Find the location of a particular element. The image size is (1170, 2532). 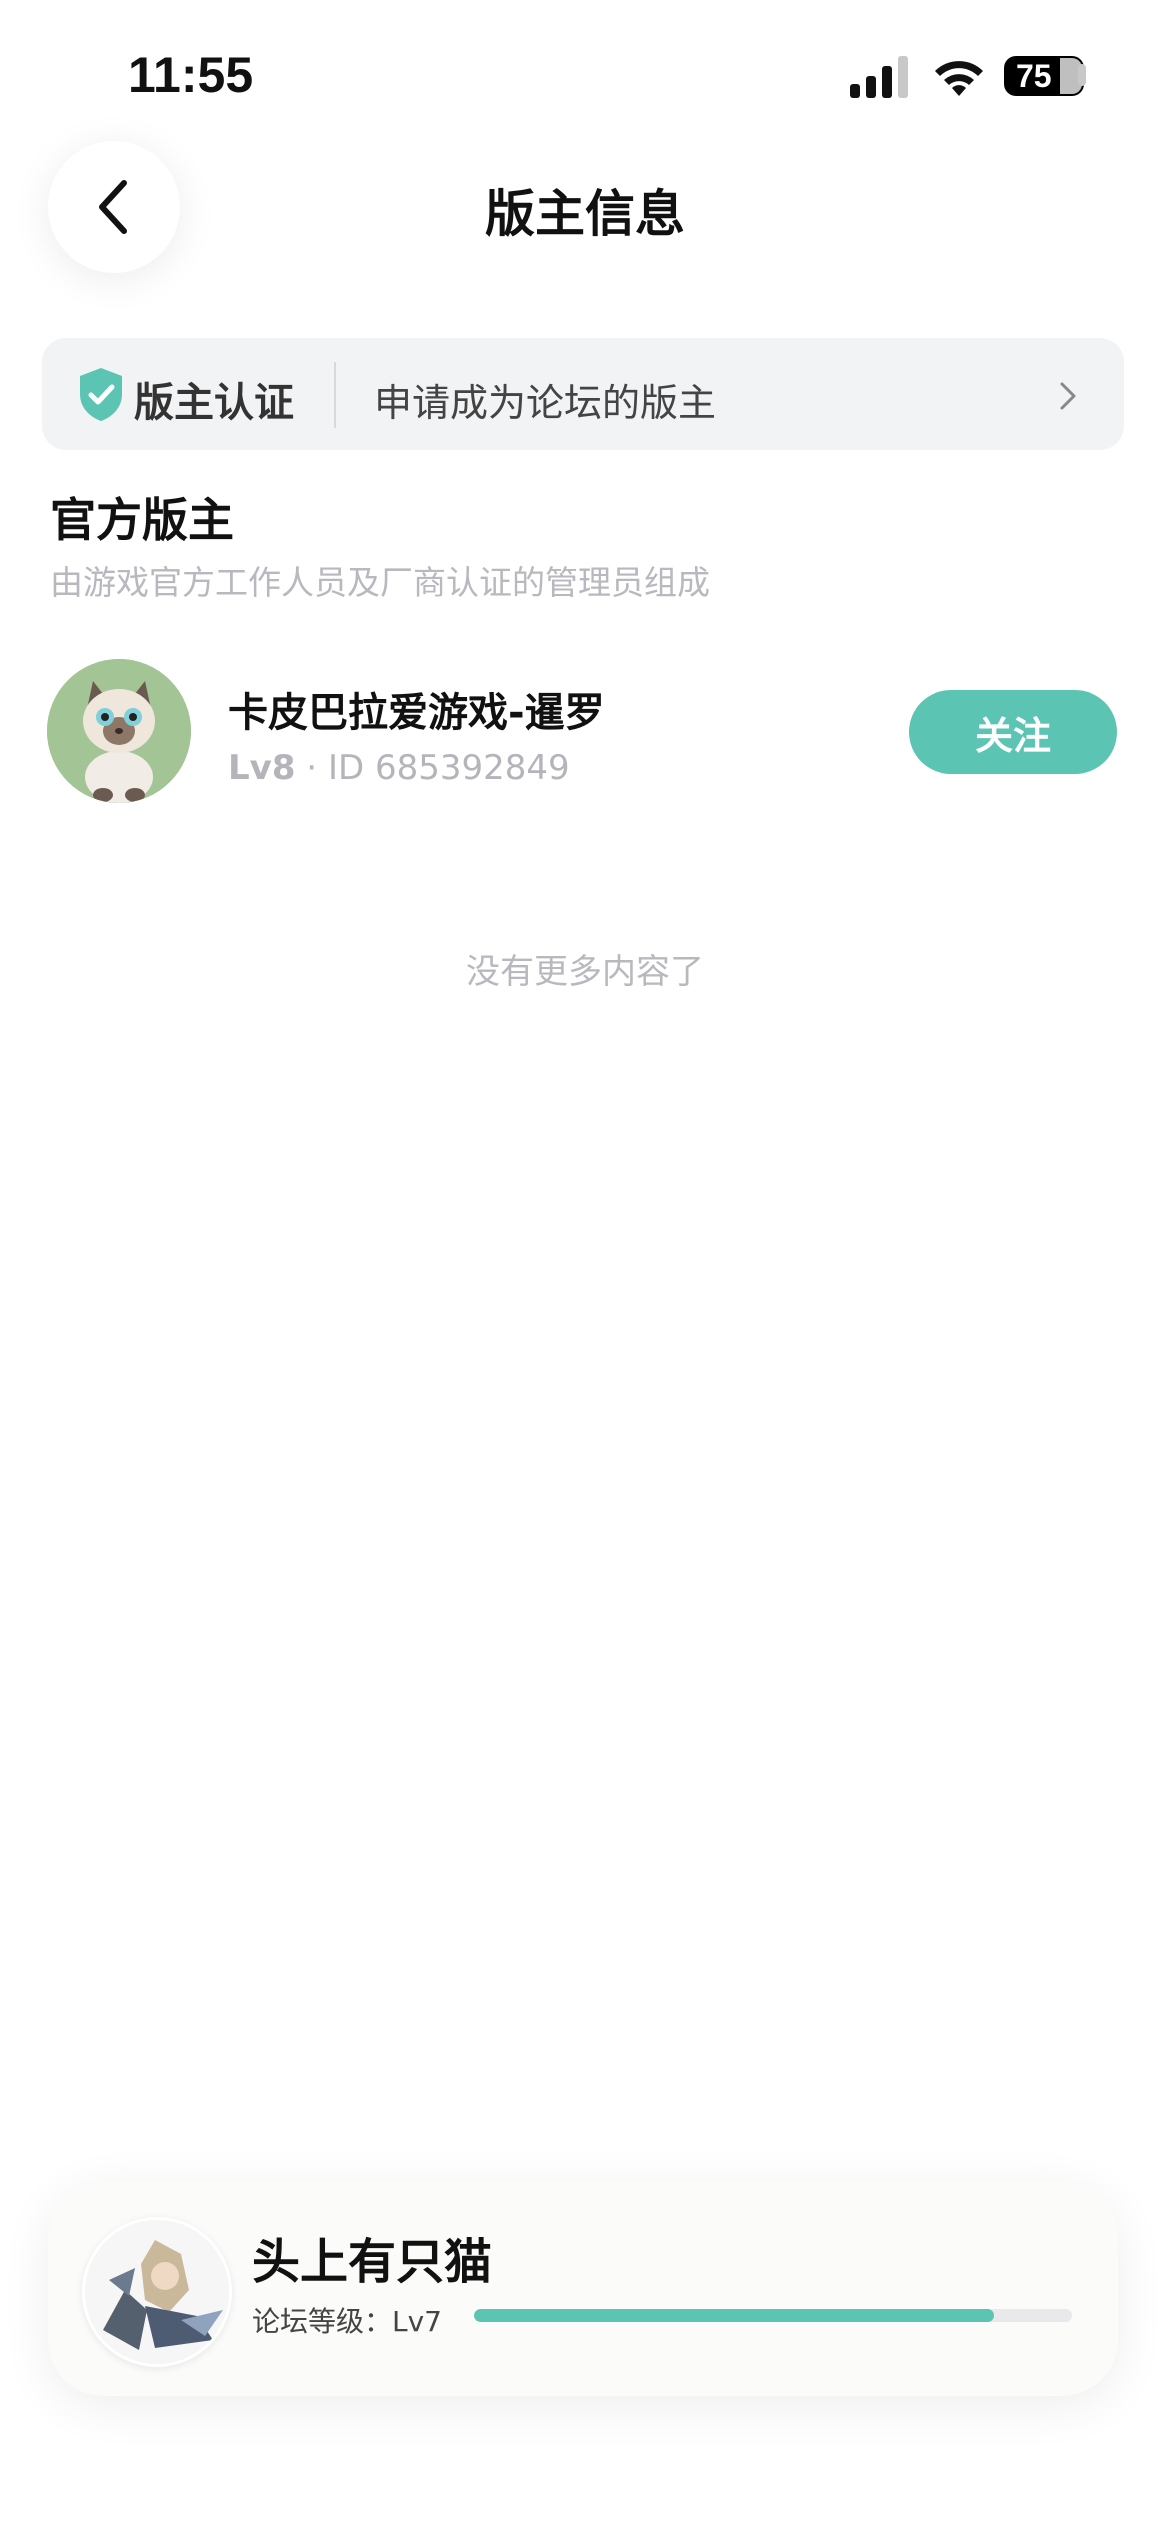

follow-button: 关注 is located at coordinates (1013, 732).